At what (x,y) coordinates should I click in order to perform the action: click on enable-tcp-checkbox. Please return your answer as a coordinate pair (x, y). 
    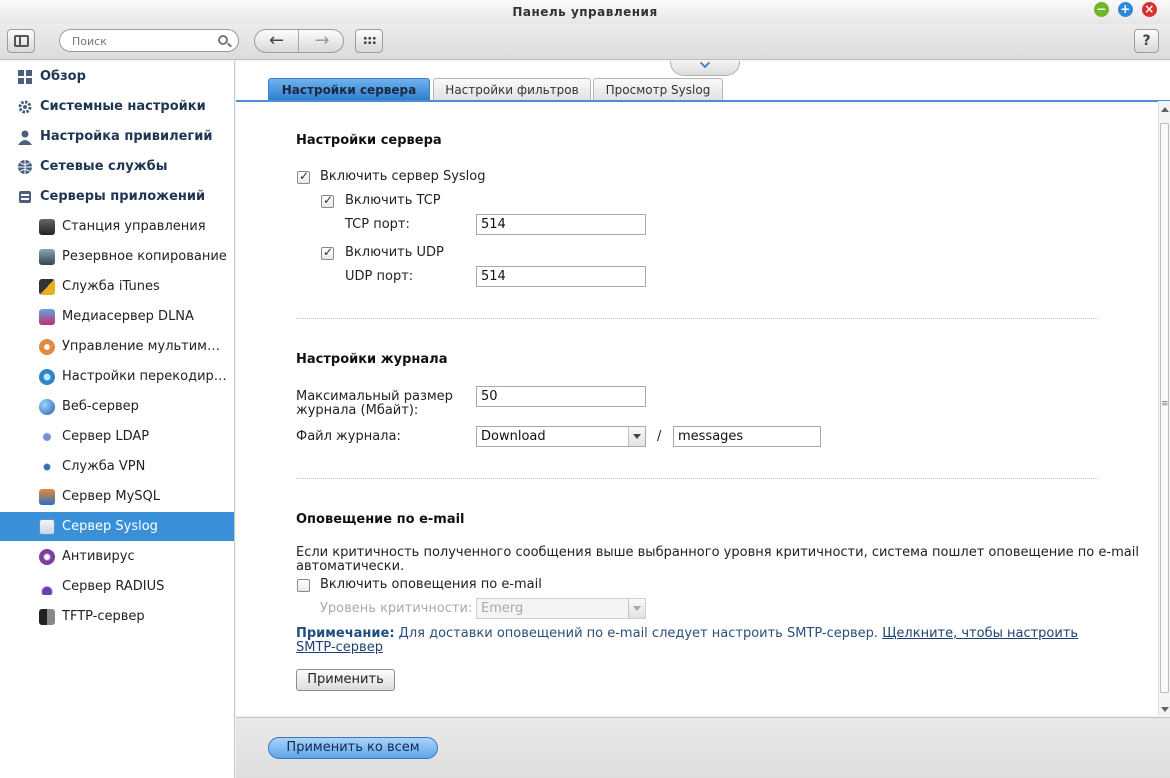
    Looking at the image, I should click on (327, 200).